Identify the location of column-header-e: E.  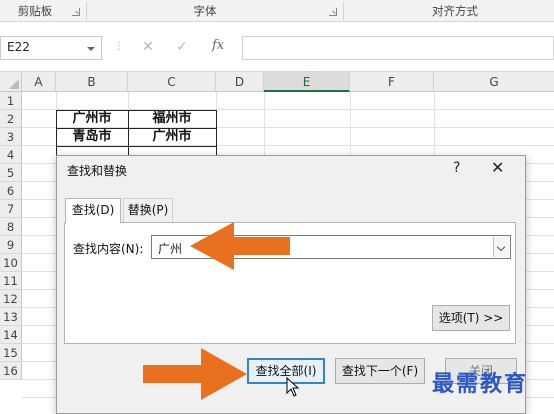
(307, 82).